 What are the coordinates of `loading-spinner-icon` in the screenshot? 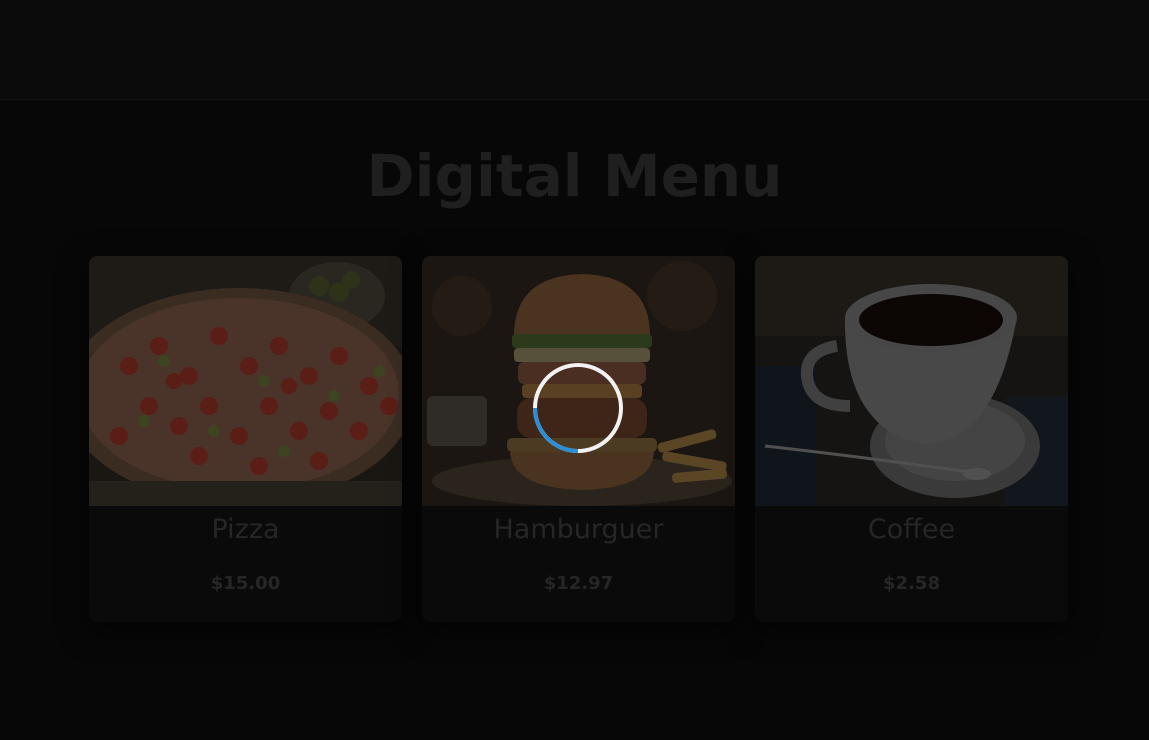 It's located at (578, 408).